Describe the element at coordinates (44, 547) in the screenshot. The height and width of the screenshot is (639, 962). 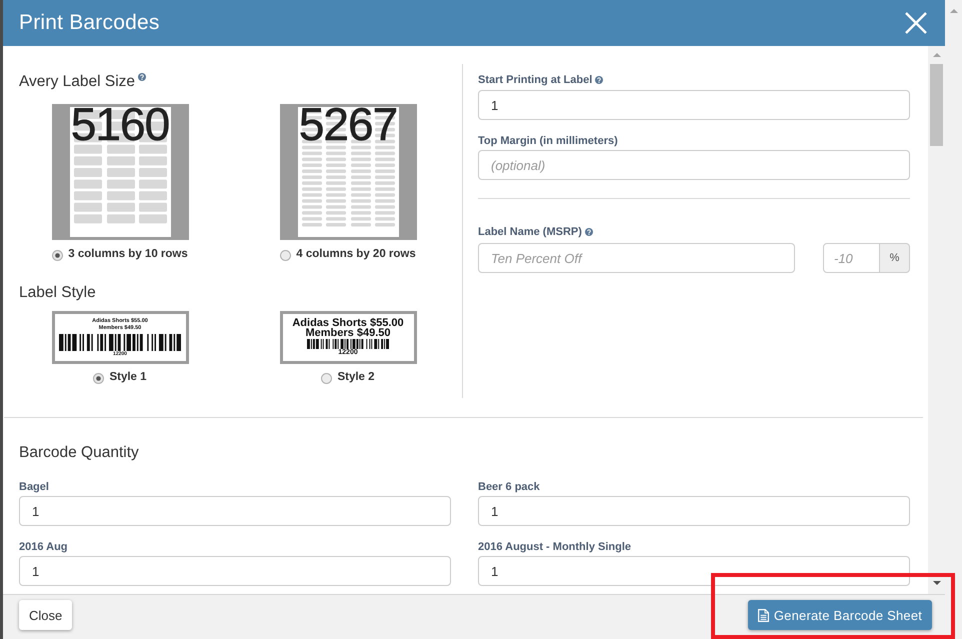
I see `field-label: 2016 Aug` at that location.